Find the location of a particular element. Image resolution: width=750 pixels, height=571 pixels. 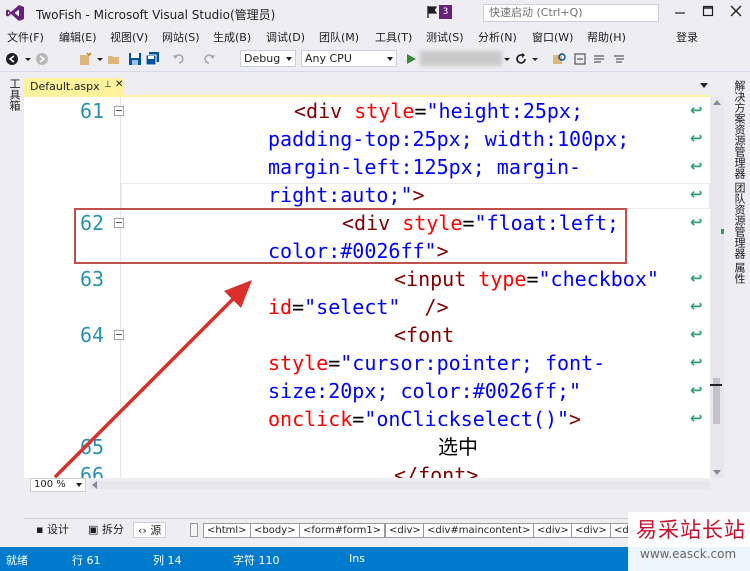

code-token-val: "height:25px; is located at coordinates (505, 111).